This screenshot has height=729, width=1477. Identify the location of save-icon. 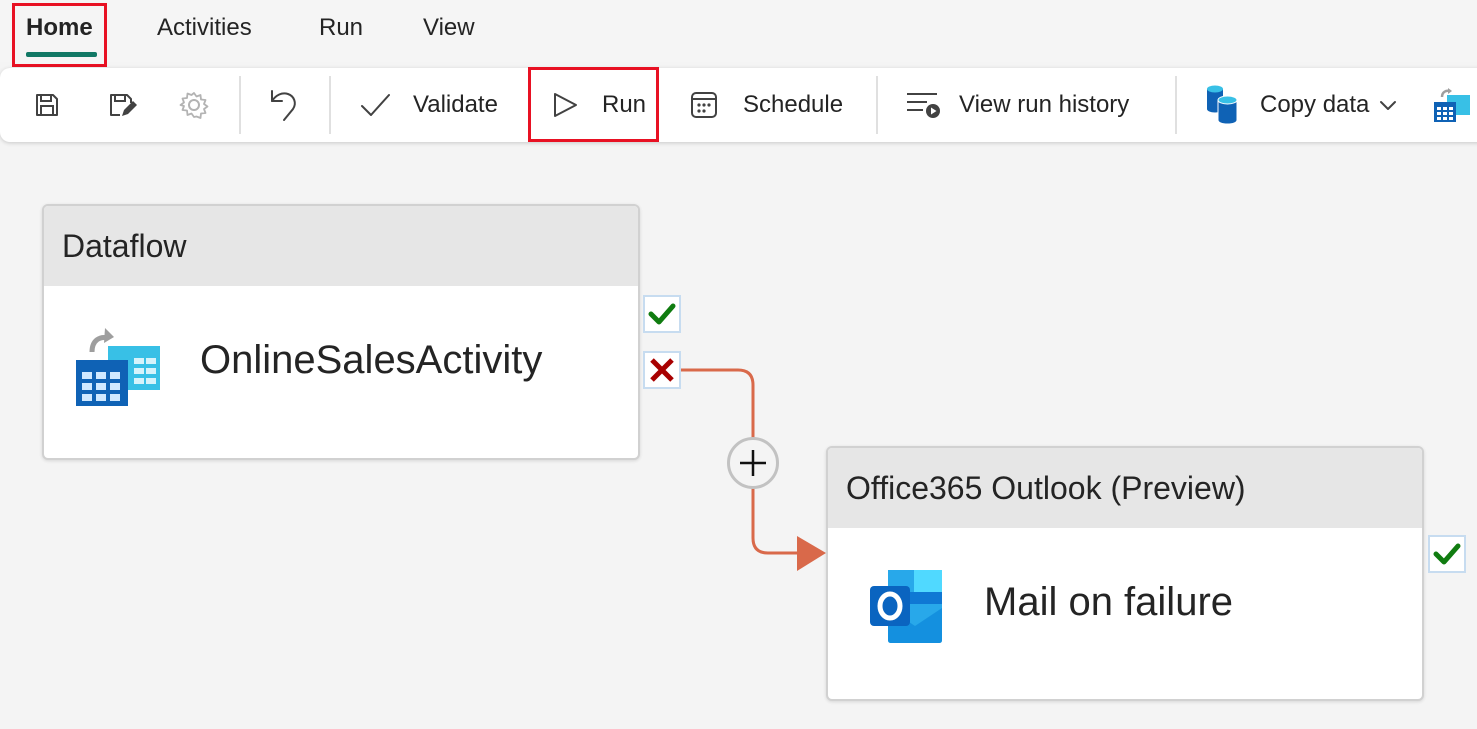
(47, 105).